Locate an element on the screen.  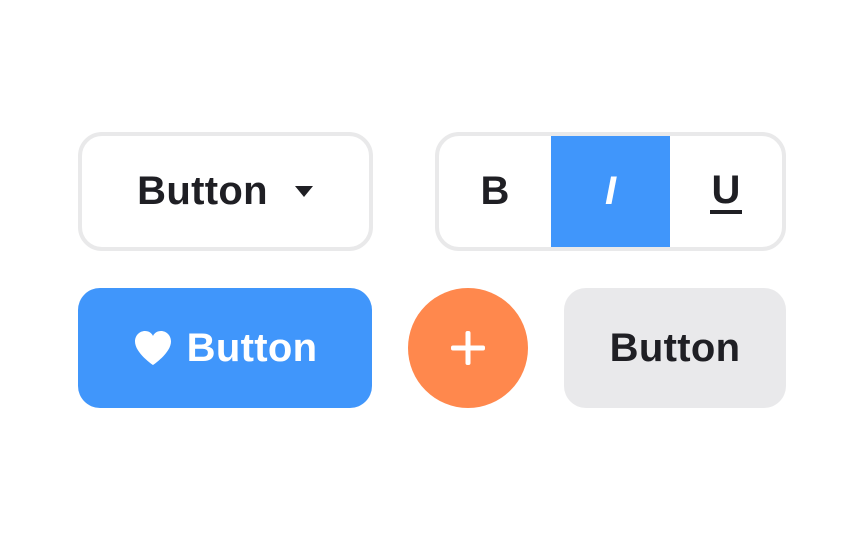
secondary-button-label: Button is located at coordinates (675, 347).